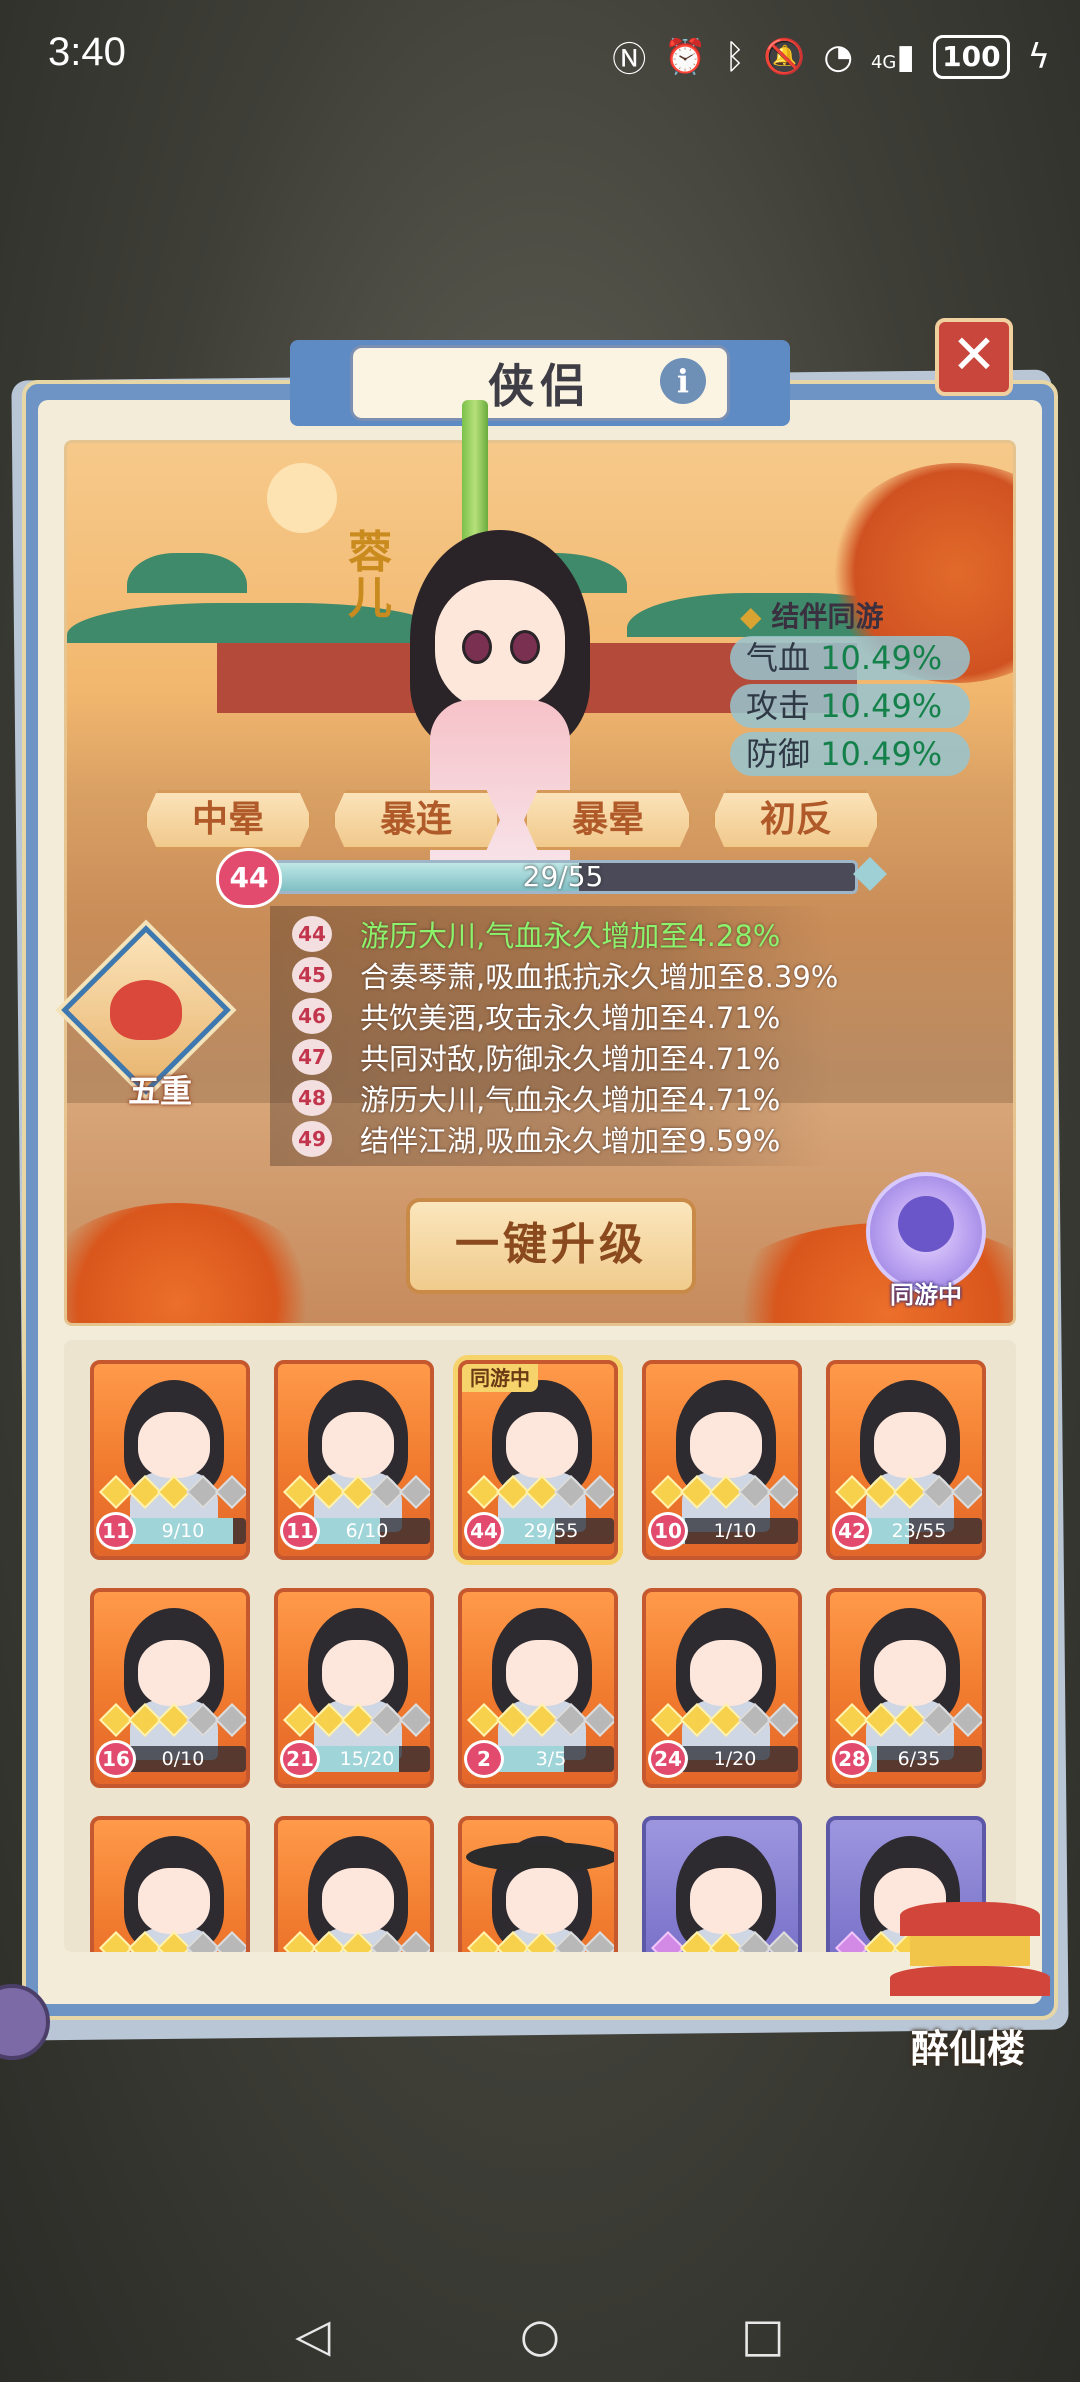 The image size is (1080, 2382). Describe the element at coordinates (734, 56) in the screenshot. I see `bluetooth-icon: ᛒ` at that location.